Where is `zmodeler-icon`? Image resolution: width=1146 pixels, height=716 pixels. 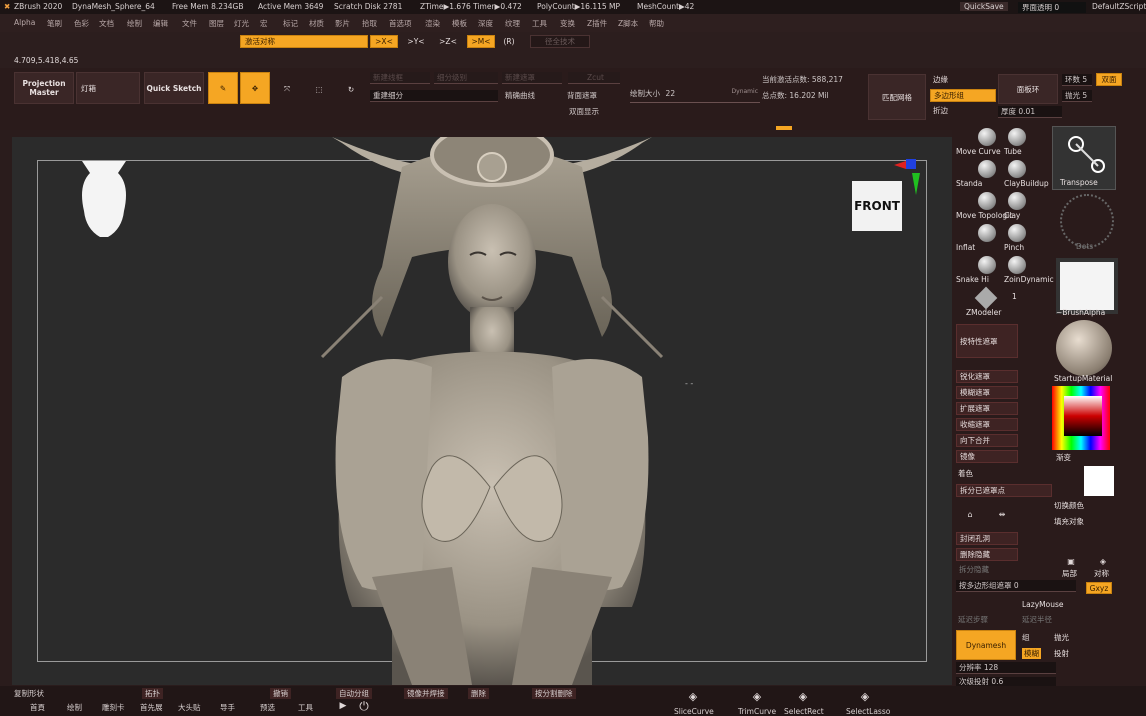
zmodeler-icon is located at coordinates (986, 298).